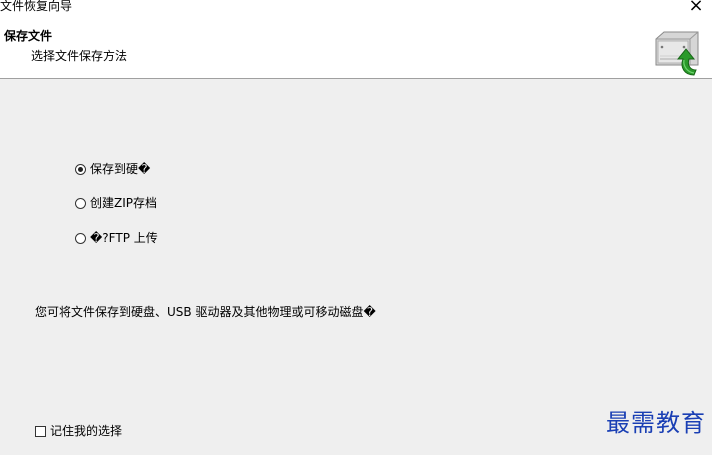 This screenshot has height=455, width=728. I want to click on option-create-zip: 创建ZIP存档, so click(116, 203).